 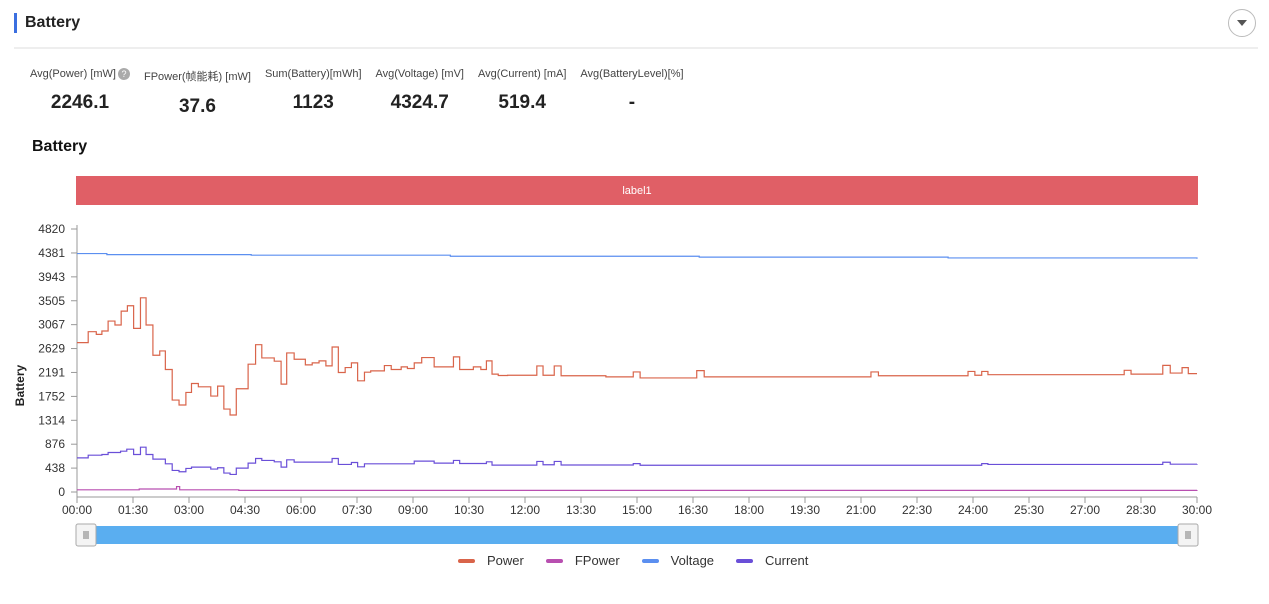 What do you see at coordinates (917, 510) in the screenshot?
I see `x-tick-label: 22:30` at bounding box center [917, 510].